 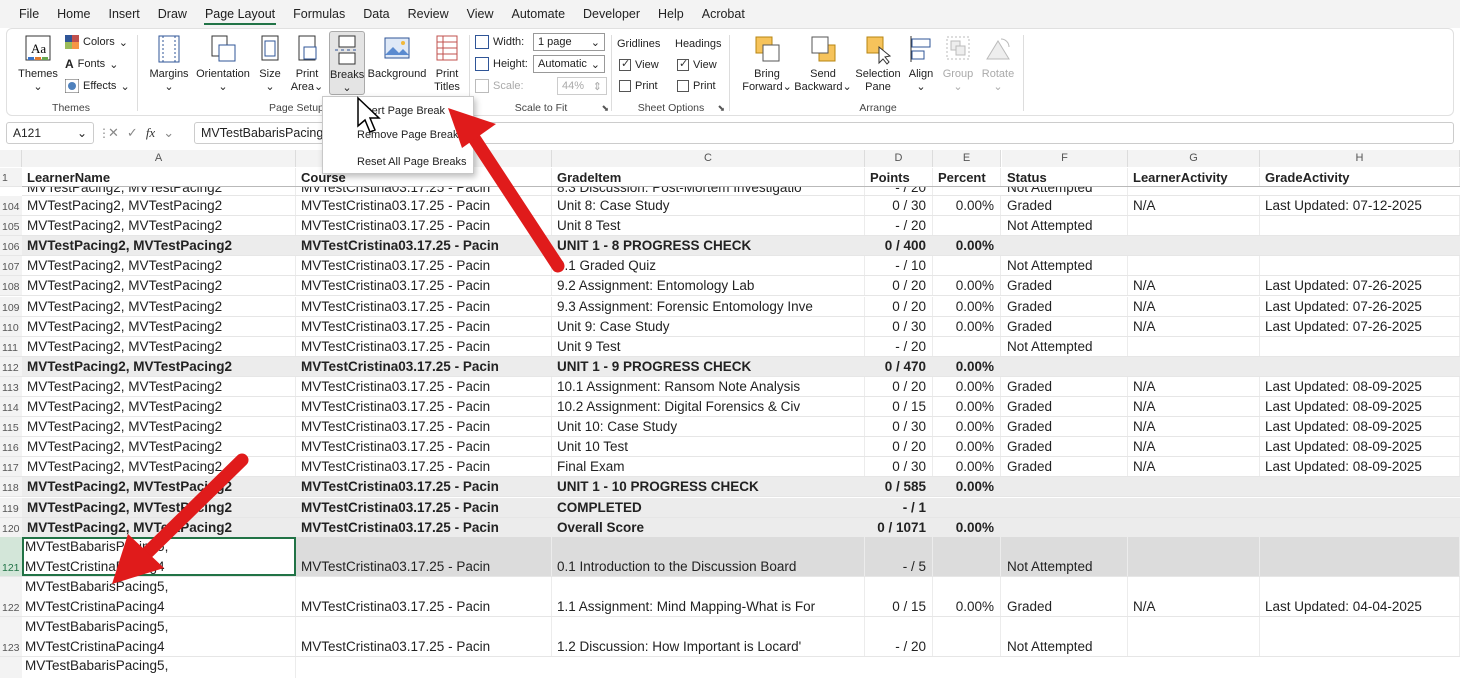 What do you see at coordinates (899, 386) in the screenshot?
I see `cell-points: 0 / 20` at bounding box center [899, 386].